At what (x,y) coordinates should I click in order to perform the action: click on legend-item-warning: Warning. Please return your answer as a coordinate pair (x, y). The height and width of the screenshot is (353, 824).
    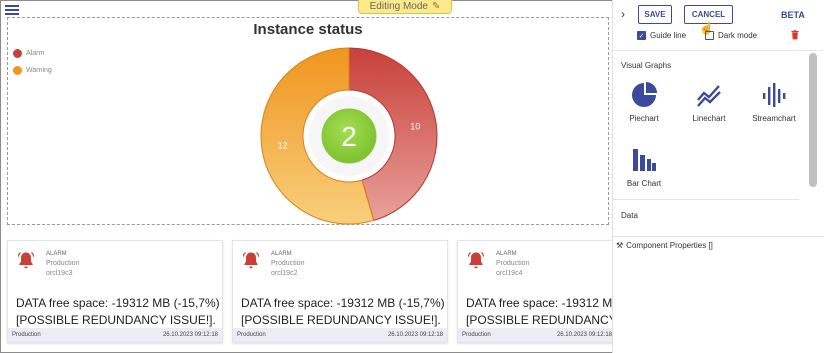
    Looking at the image, I should click on (32, 70).